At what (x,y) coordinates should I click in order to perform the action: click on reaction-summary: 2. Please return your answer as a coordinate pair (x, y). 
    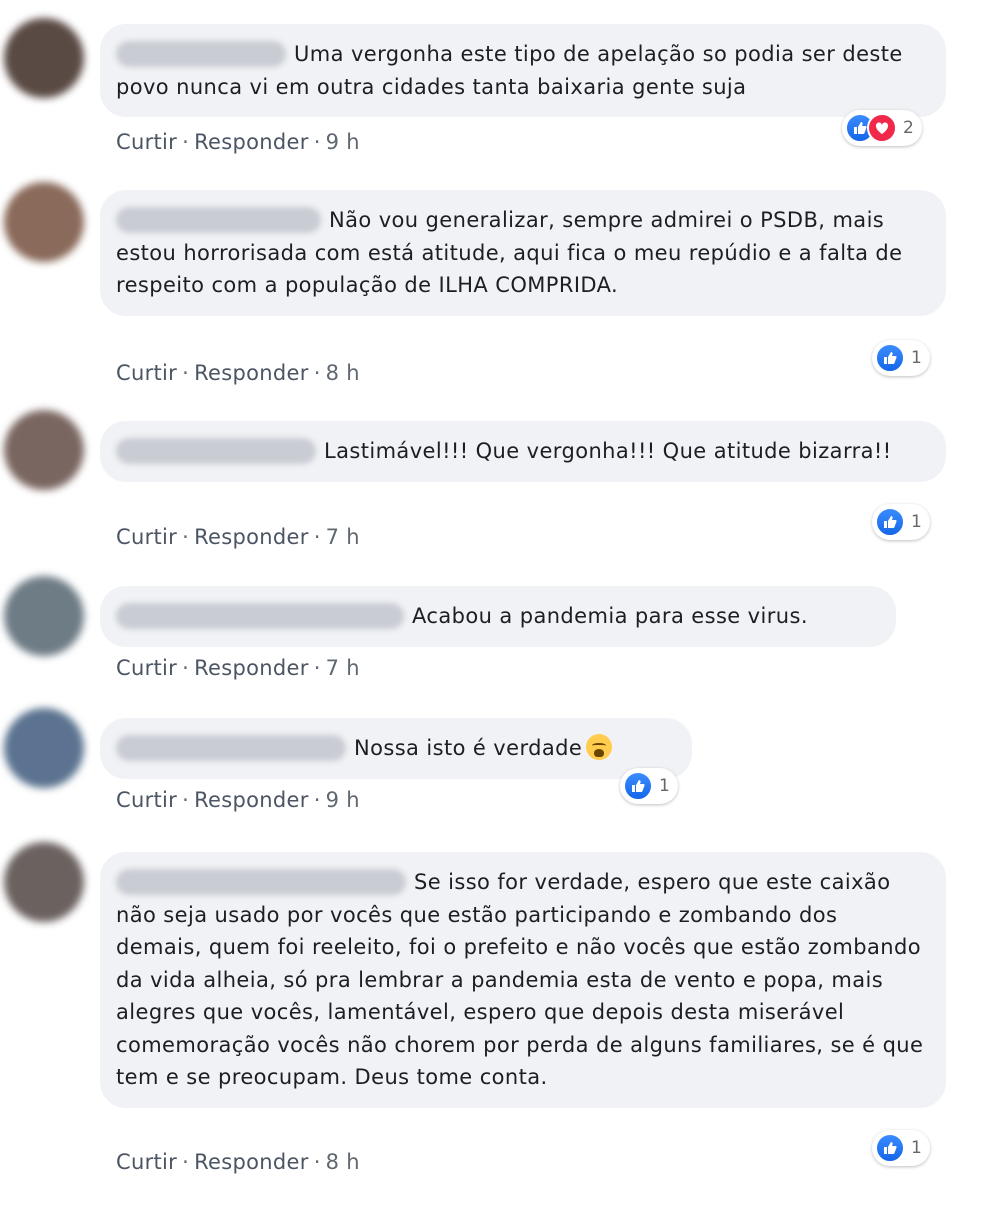
    Looking at the image, I should click on (882, 128).